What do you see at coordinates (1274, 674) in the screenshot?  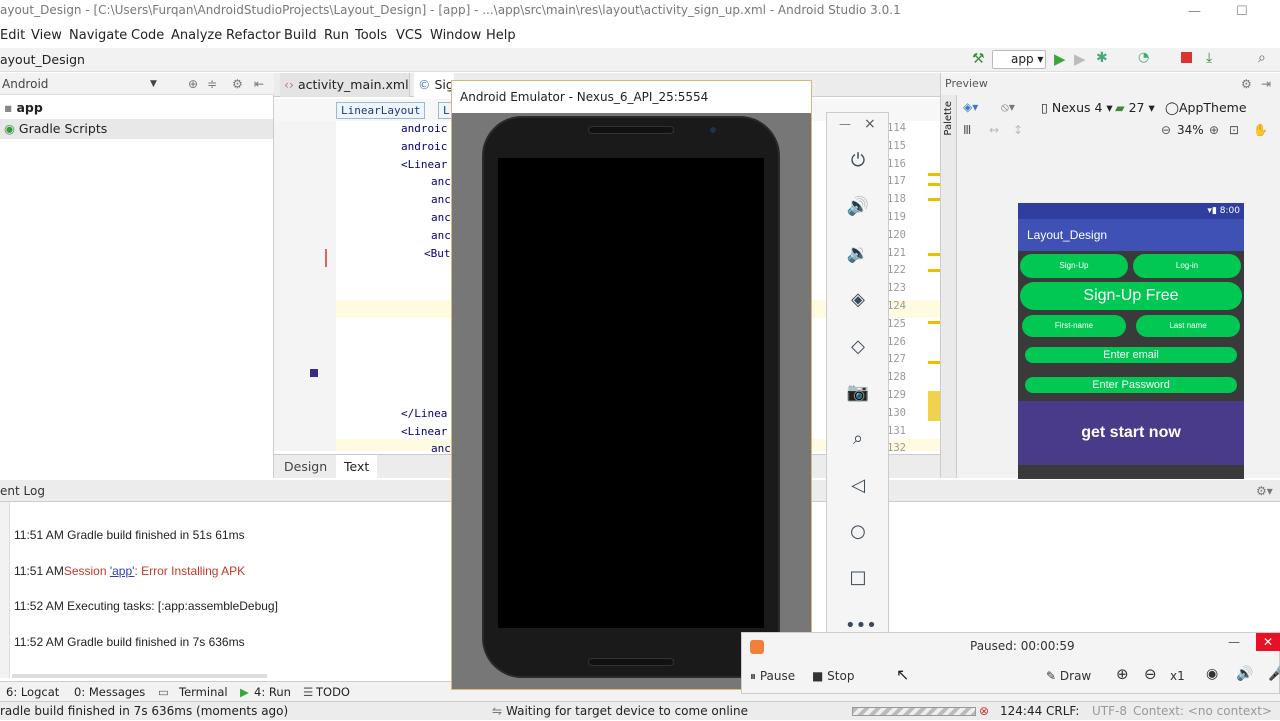 I see `microphone-icon: 🎤` at bounding box center [1274, 674].